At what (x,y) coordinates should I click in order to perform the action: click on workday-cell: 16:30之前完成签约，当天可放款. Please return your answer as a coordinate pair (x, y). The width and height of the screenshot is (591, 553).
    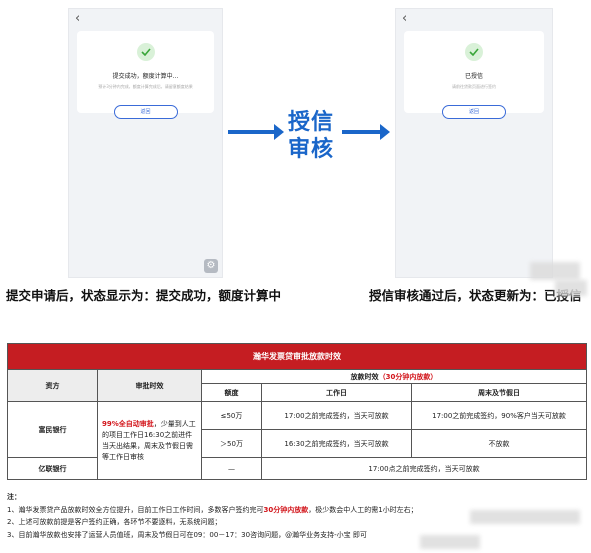
    Looking at the image, I should click on (336, 443).